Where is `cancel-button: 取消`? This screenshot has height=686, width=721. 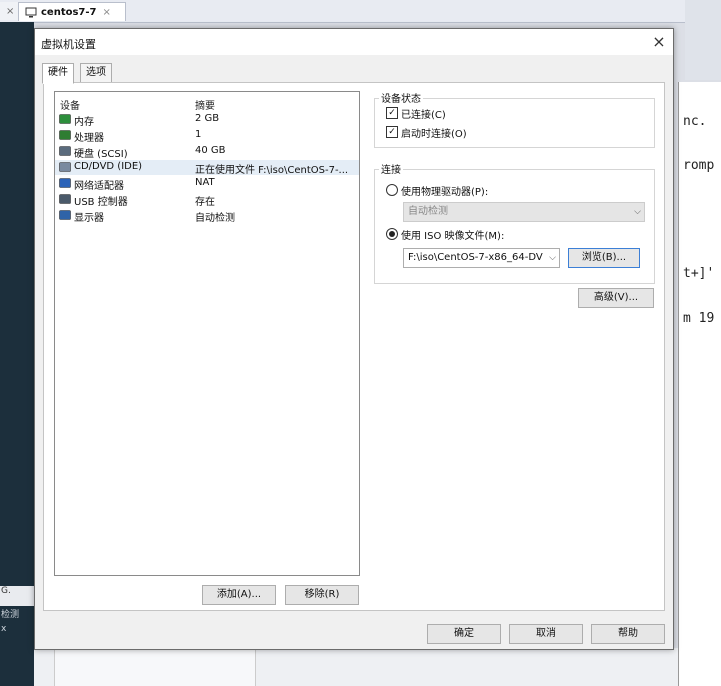 cancel-button: 取消 is located at coordinates (546, 634).